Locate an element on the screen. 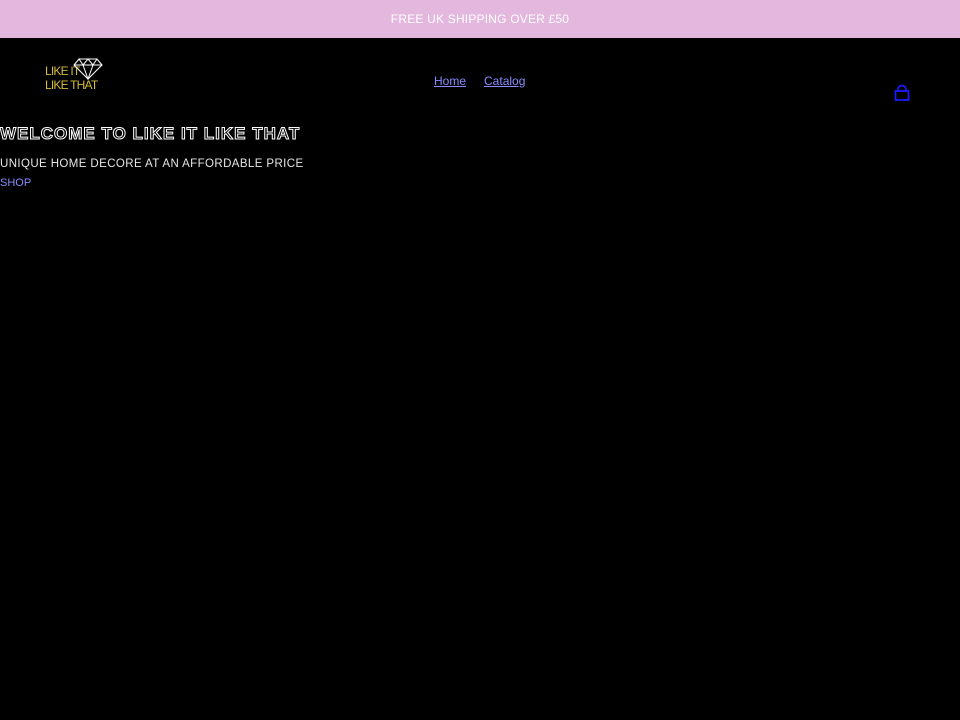 The height and width of the screenshot is (720, 960). announcement-text: FREE UK SHIPPING OVER £50 is located at coordinates (480, 19).